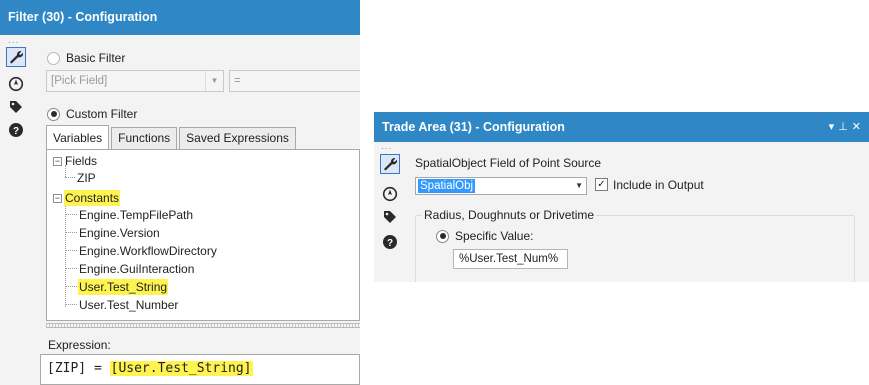 This screenshot has height=385, width=869. What do you see at coordinates (119, 233) in the screenshot?
I see `tree-node-engine-version: Engine.Version` at bounding box center [119, 233].